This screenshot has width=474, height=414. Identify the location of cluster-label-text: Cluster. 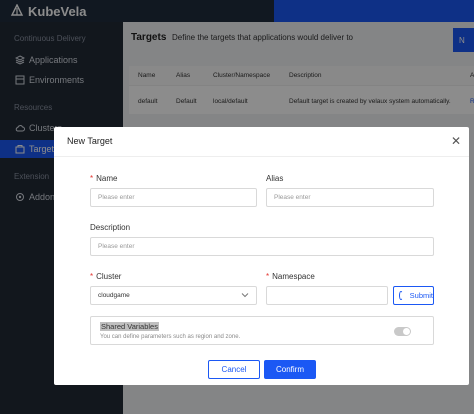
(109, 276).